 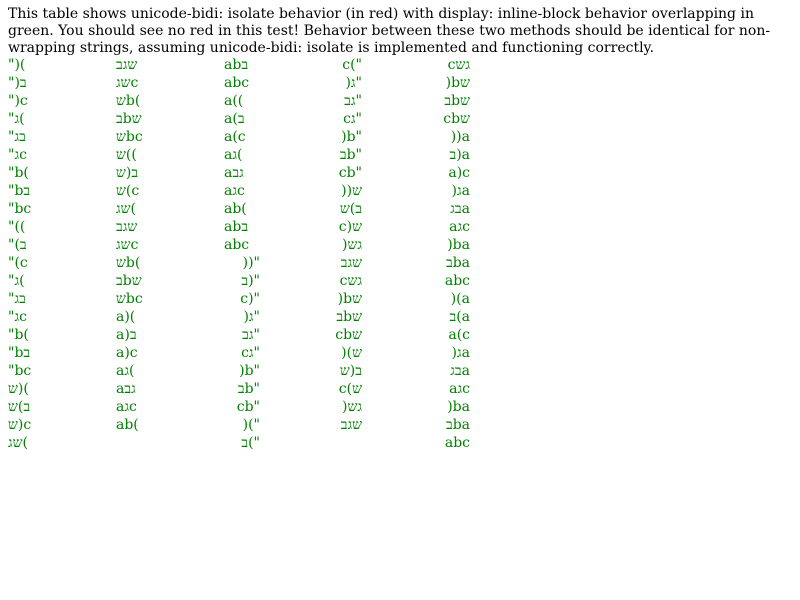 I want to click on table-cell: ש)(, so click(x=18, y=389).